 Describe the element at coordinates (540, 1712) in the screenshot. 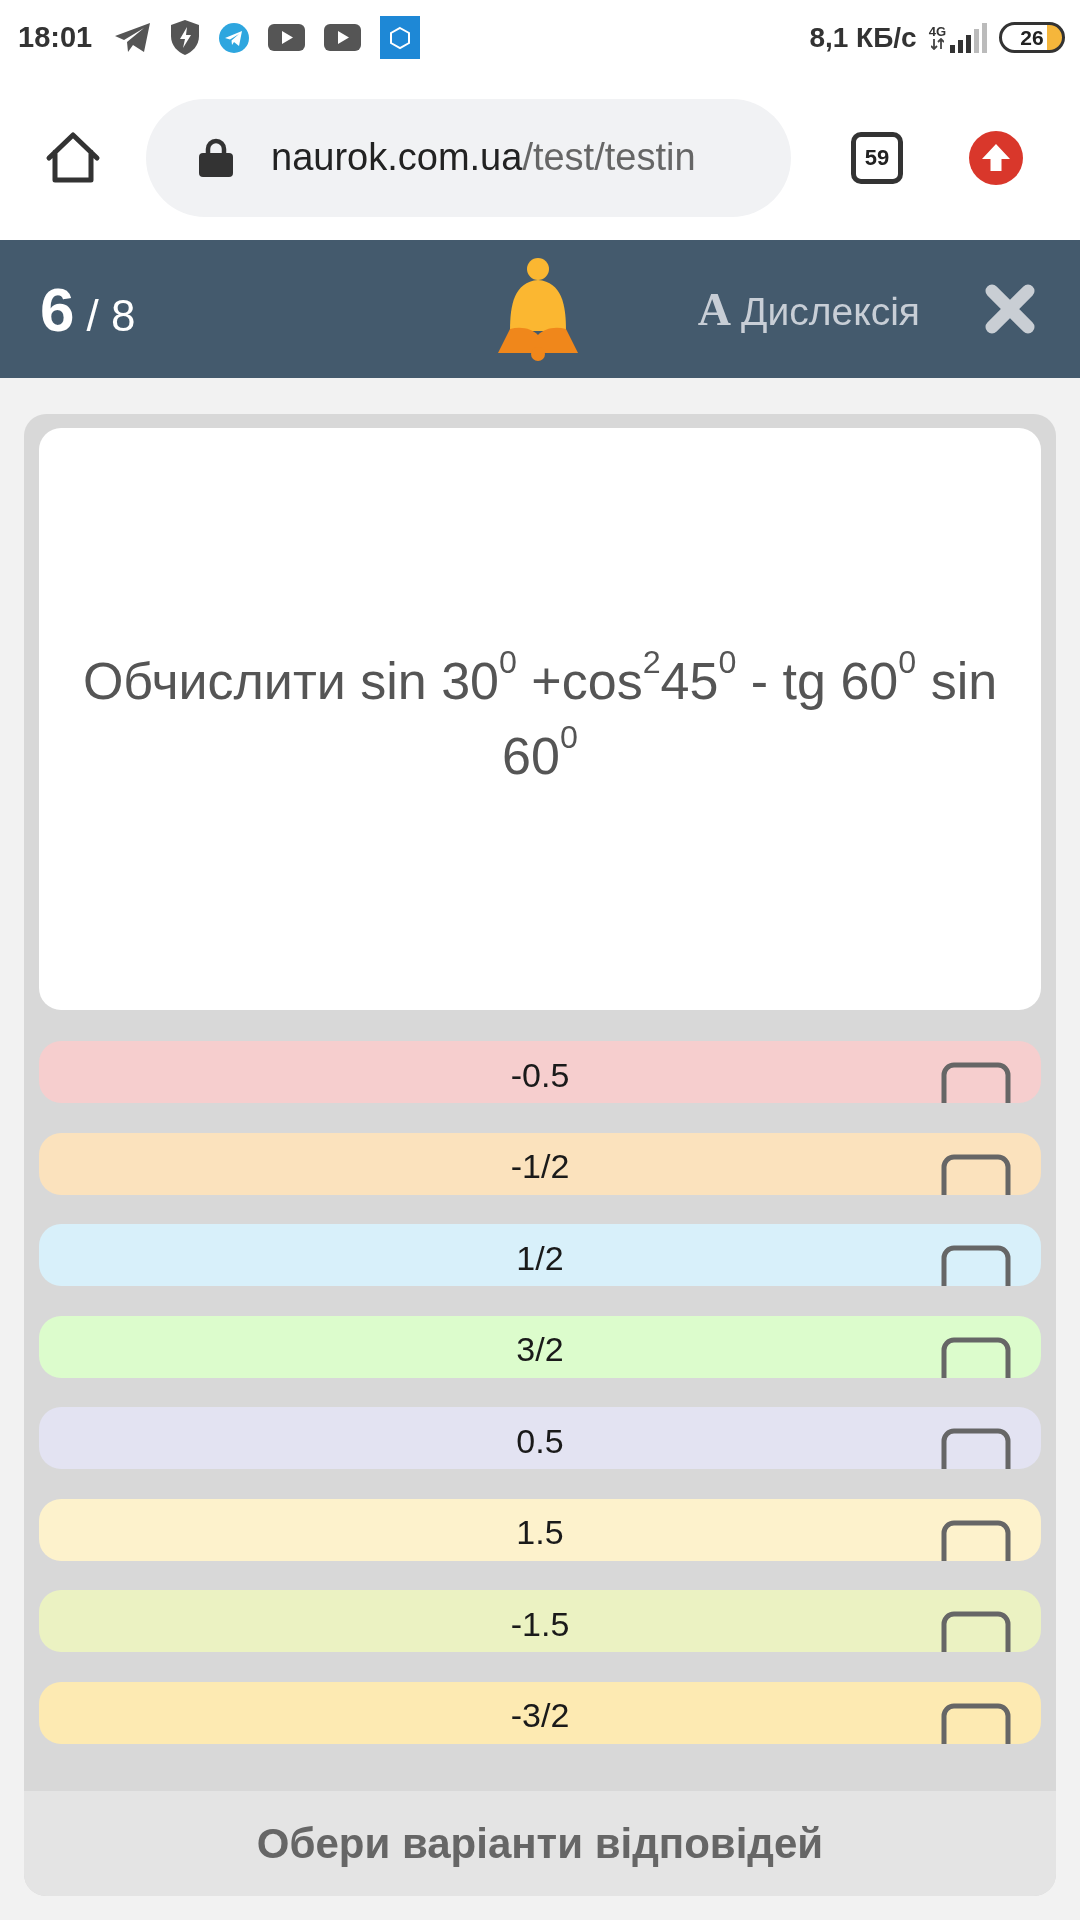

I see `answer-option: -3/2` at that location.